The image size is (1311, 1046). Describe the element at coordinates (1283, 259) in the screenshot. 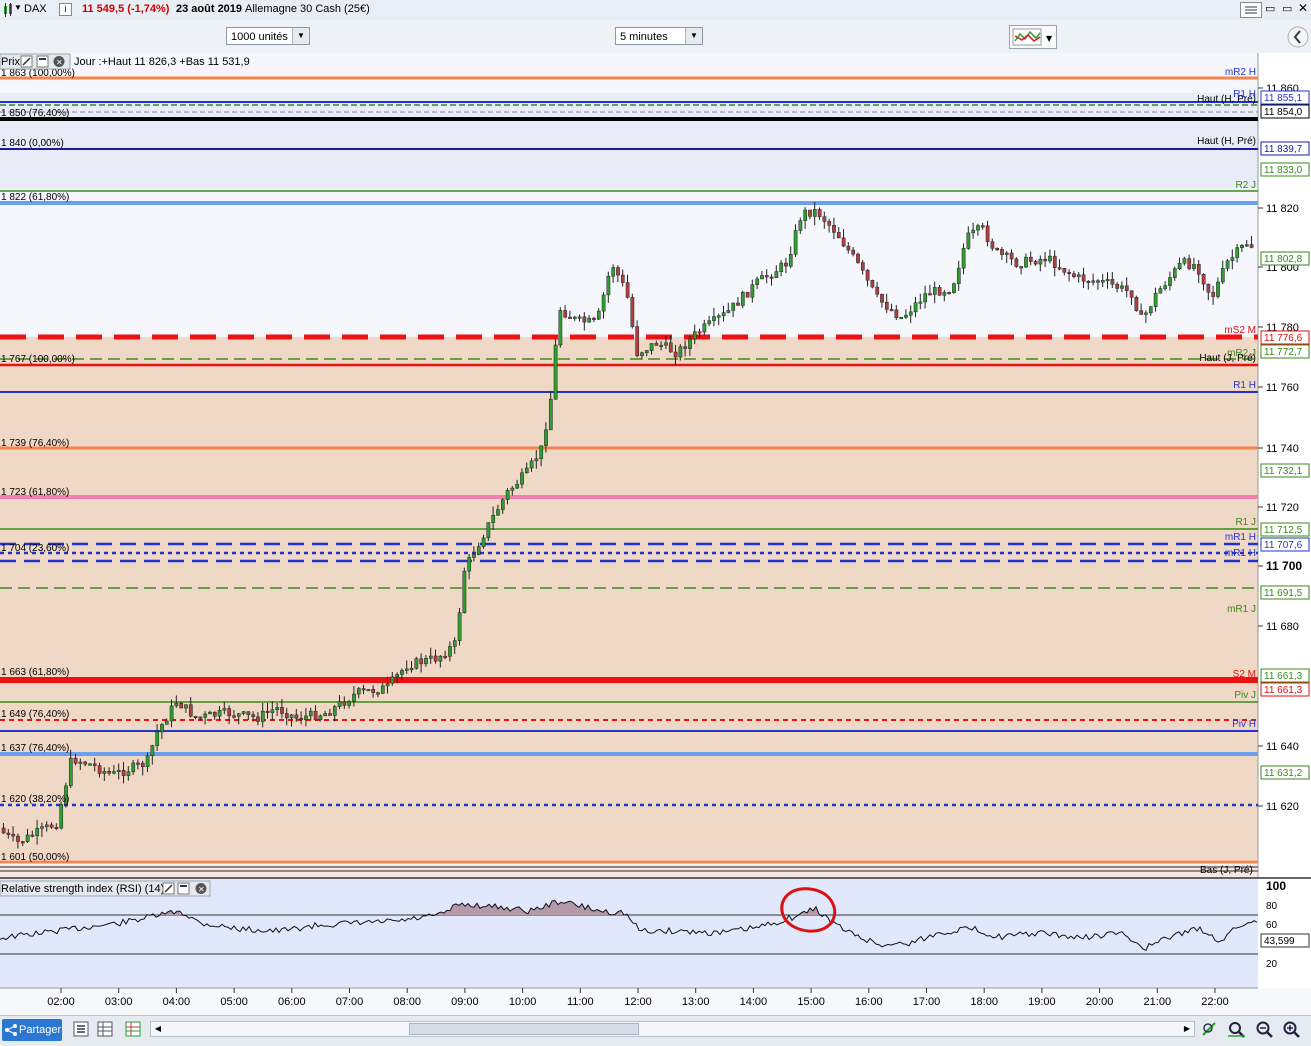

I see `price-box-value: 11 802,8` at that location.